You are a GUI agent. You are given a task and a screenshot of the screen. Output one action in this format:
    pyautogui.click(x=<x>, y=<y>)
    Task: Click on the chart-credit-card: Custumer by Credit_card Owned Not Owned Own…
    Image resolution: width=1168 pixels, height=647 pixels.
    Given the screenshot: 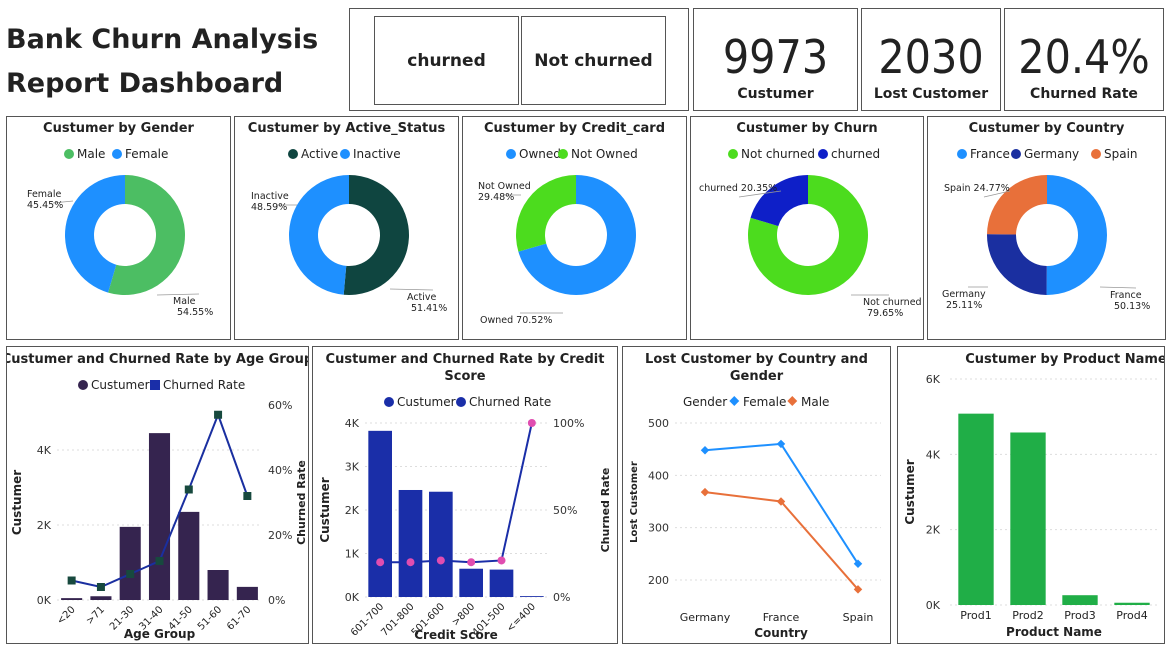 What is the action you would take?
    pyautogui.click(x=574, y=228)
    